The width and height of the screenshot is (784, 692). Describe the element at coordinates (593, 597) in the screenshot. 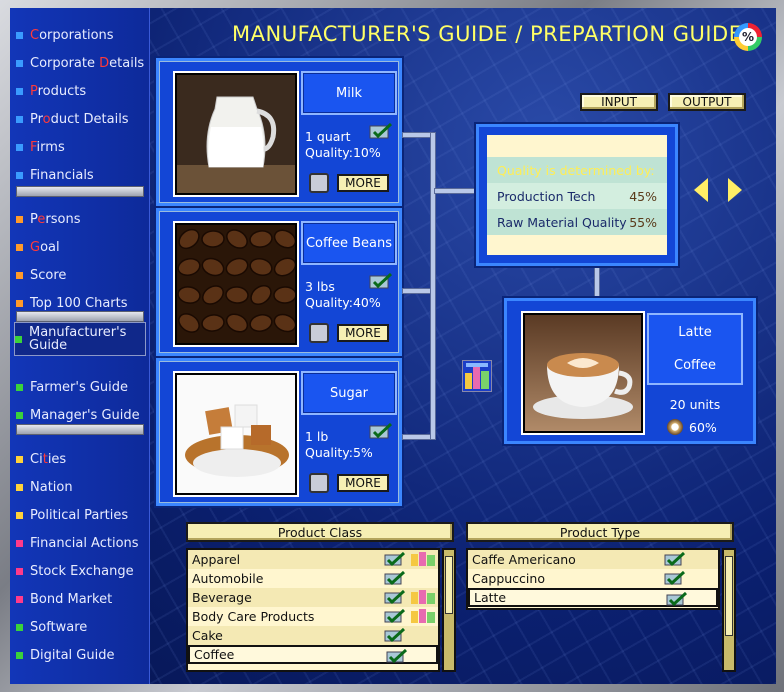

I see `list-item: Latte` at that location.